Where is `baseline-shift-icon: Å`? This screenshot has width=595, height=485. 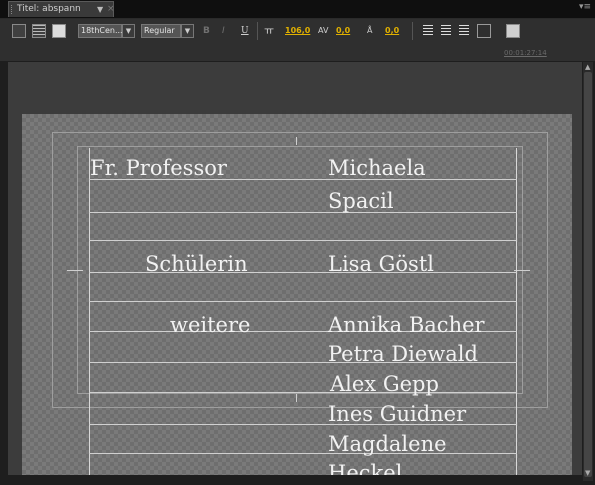 baseline-shift-icon: Å is located at coordinates (370, 30).